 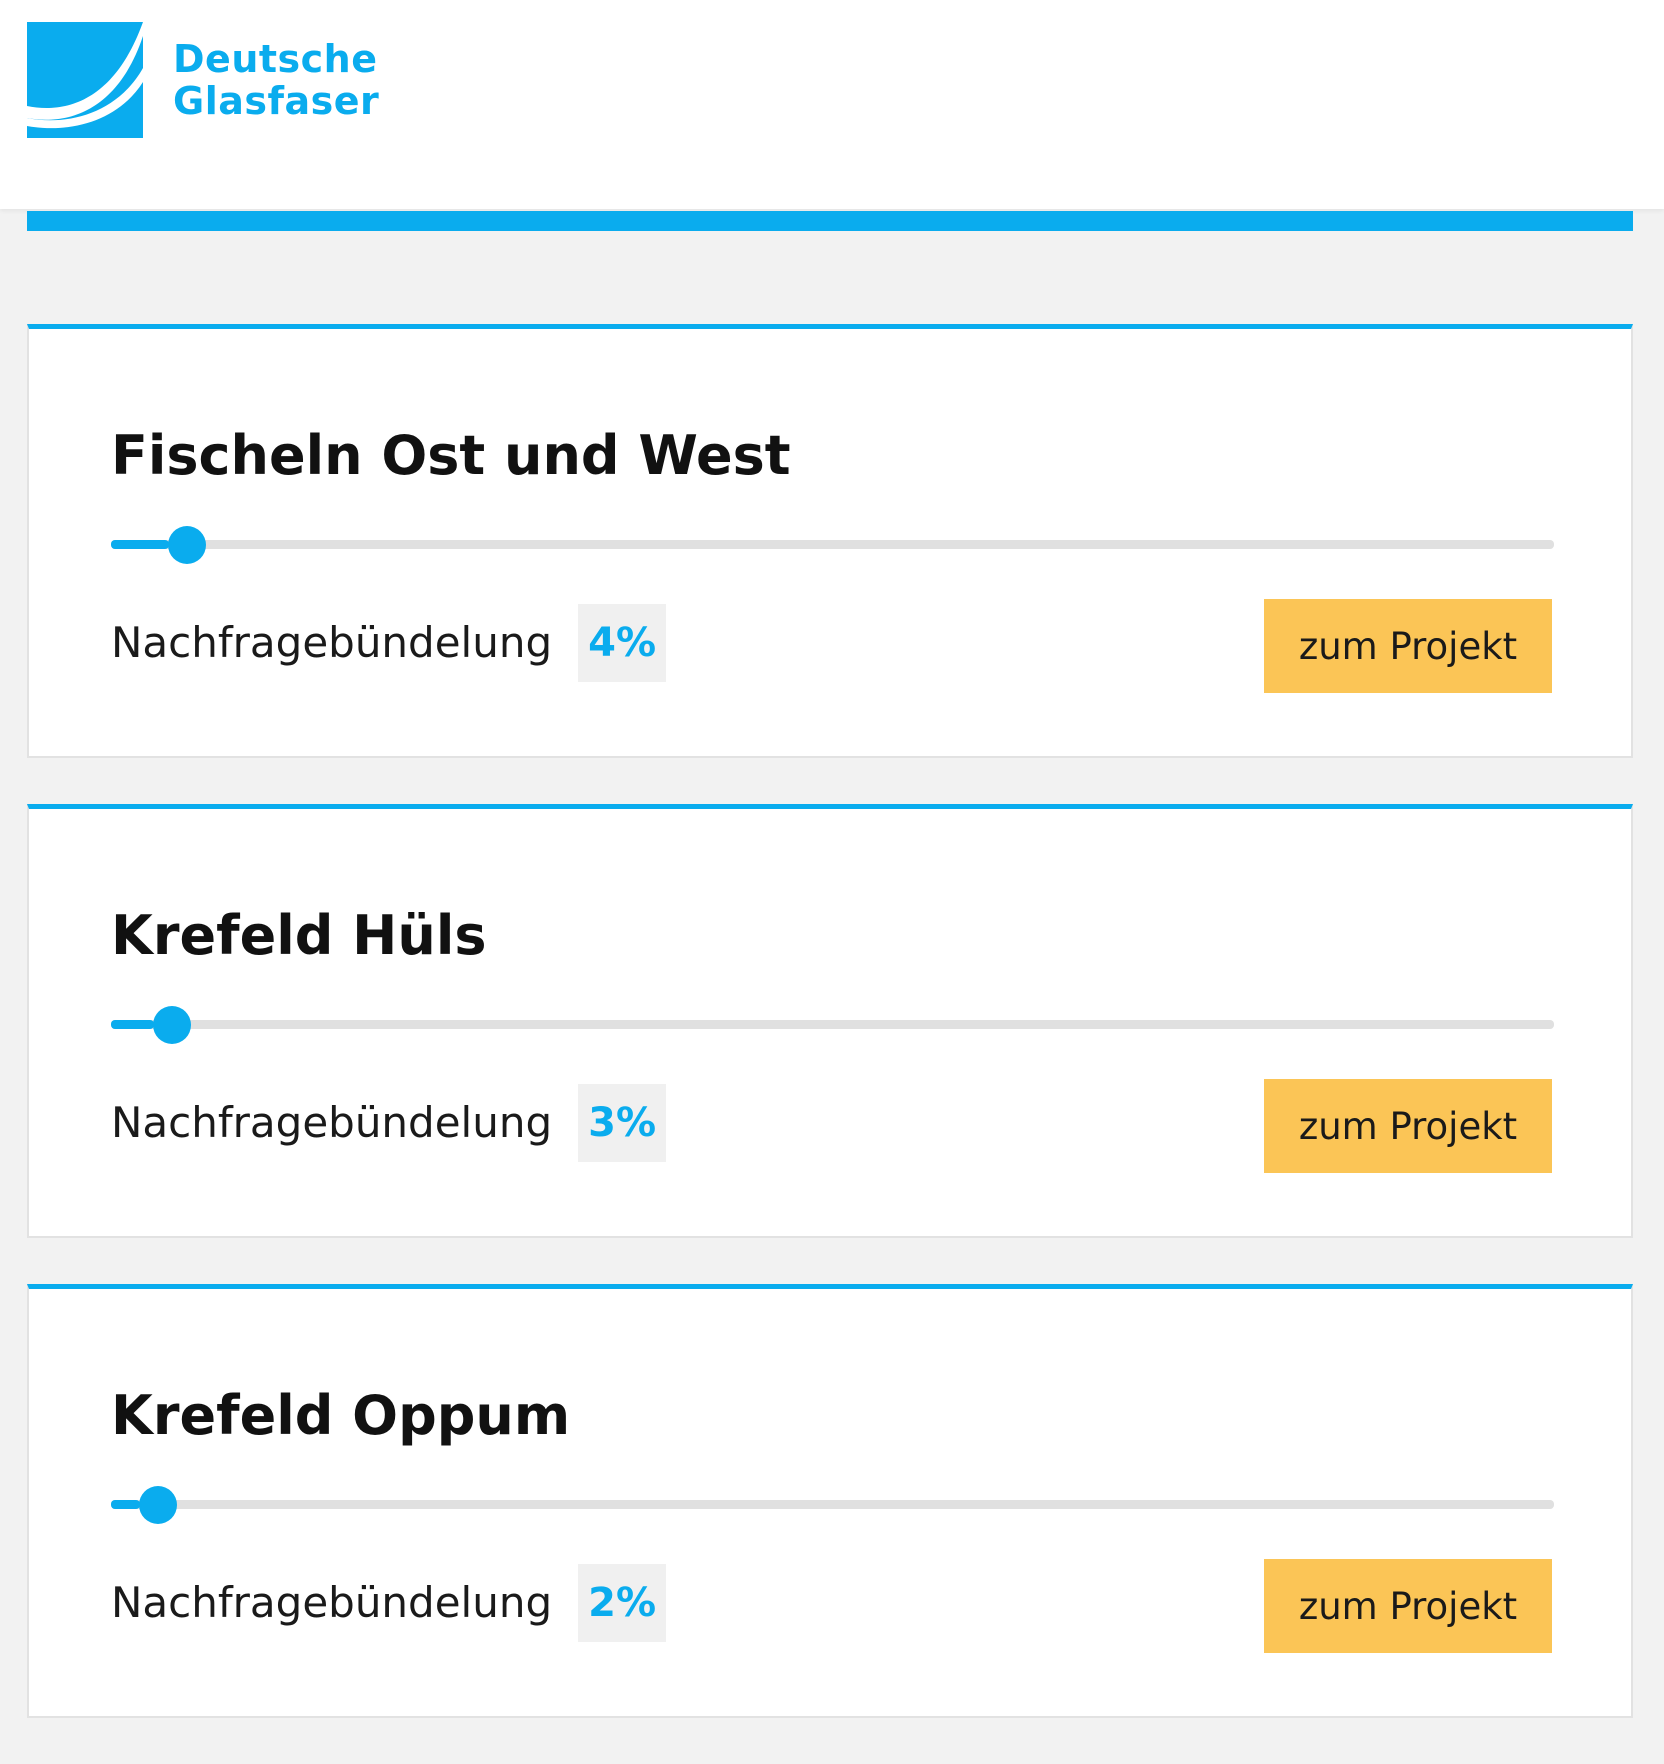 I want to click on logo-line-1: Deutsche, so click(x=275, y=59).